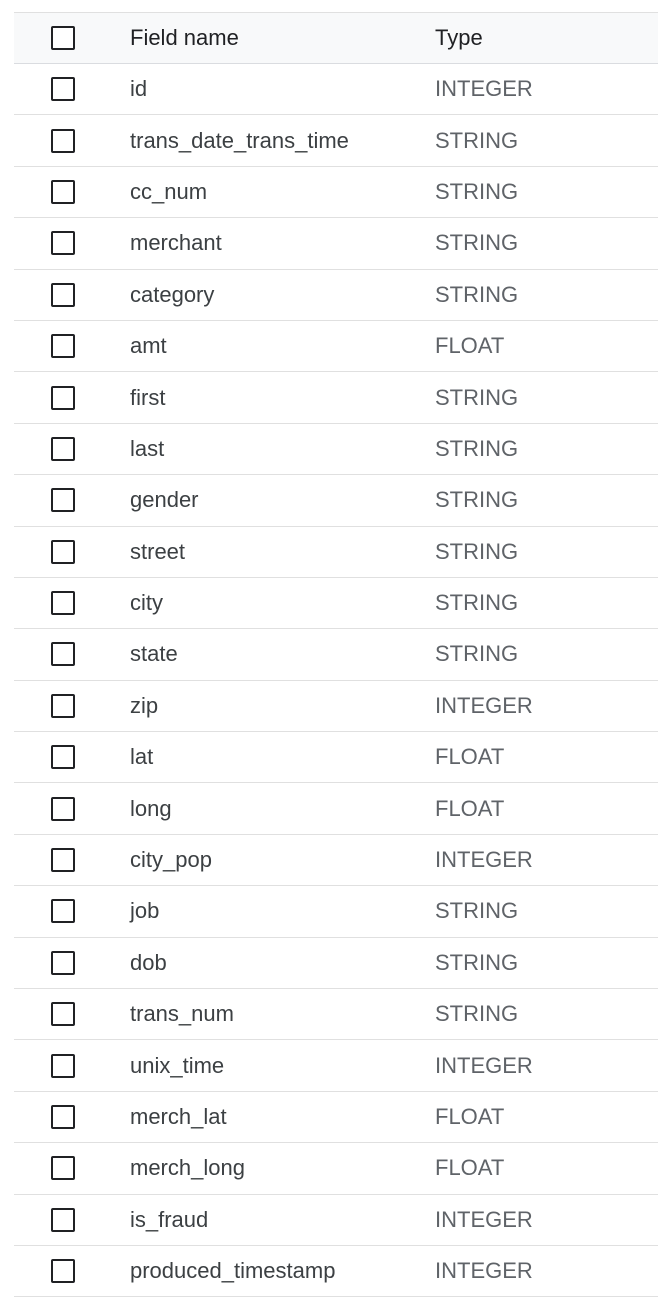  I want to click on table-row: produced_timestamp INTEGER, so click(336, 1271).